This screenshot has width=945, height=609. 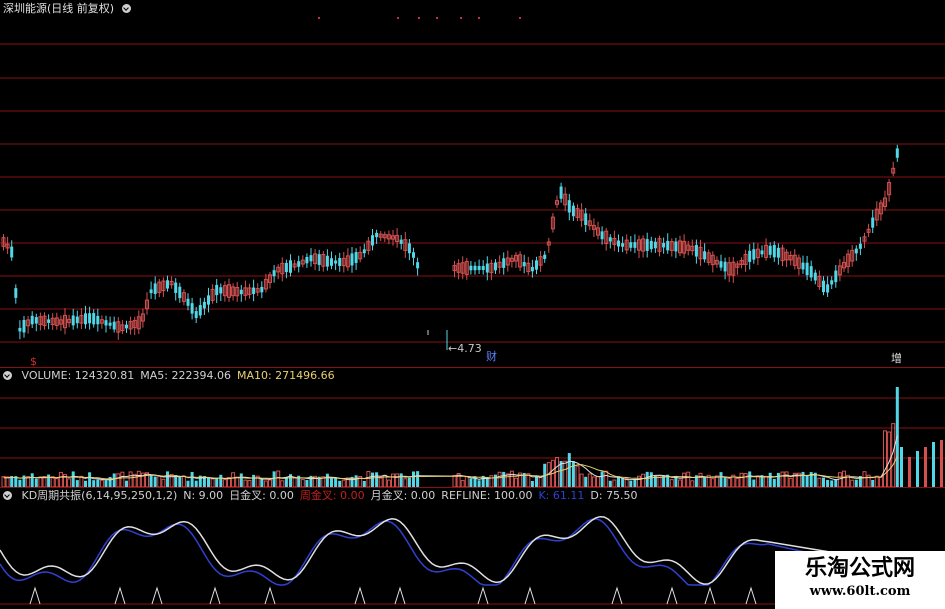 What do you see at coordinates (99, 495) in the screenshot?
I see `kd-legend-item: KD周期共振(6,14,95,250,1,2)` at bounding box center [99, 495].